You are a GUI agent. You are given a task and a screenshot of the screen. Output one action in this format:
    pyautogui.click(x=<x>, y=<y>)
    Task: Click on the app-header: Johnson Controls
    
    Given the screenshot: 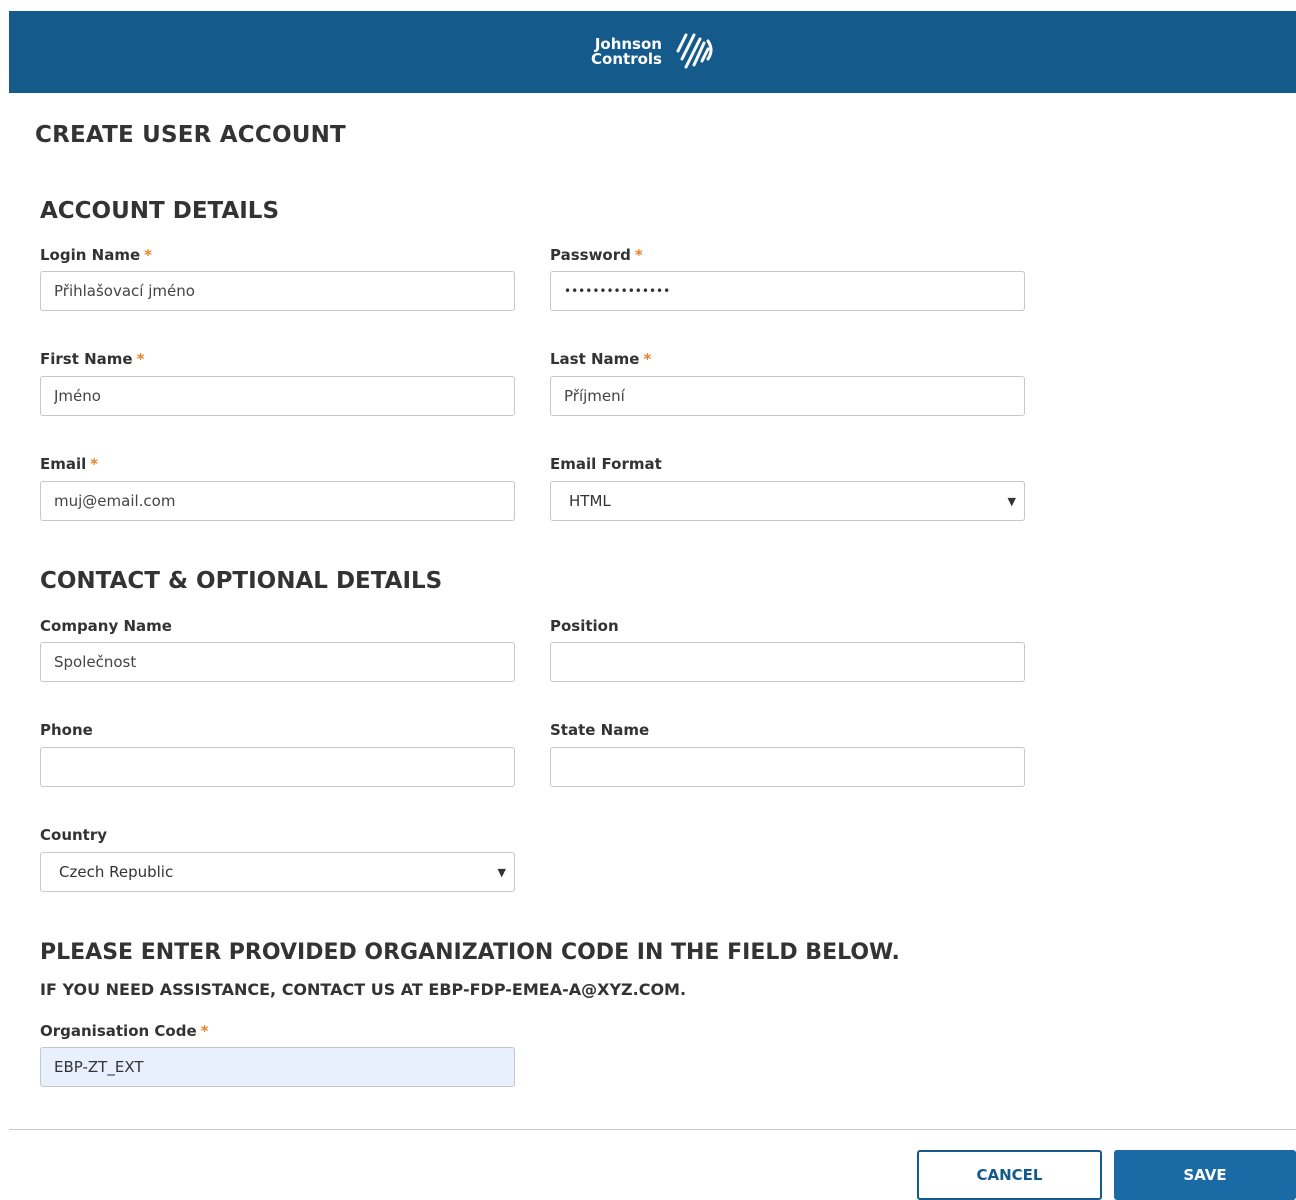 What is the action you would take?
    pyautogui.click(x=652, y=52)
    